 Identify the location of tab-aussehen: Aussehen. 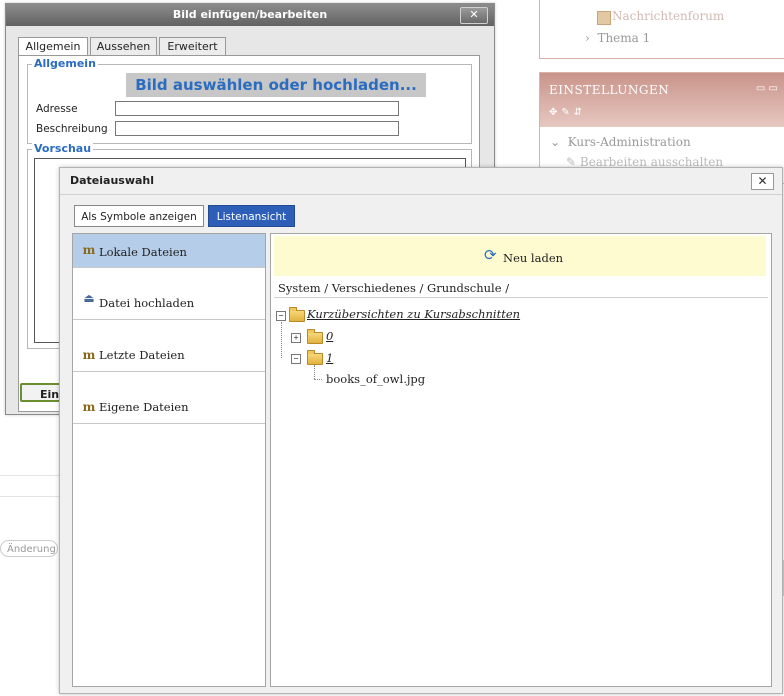
(123, 46).